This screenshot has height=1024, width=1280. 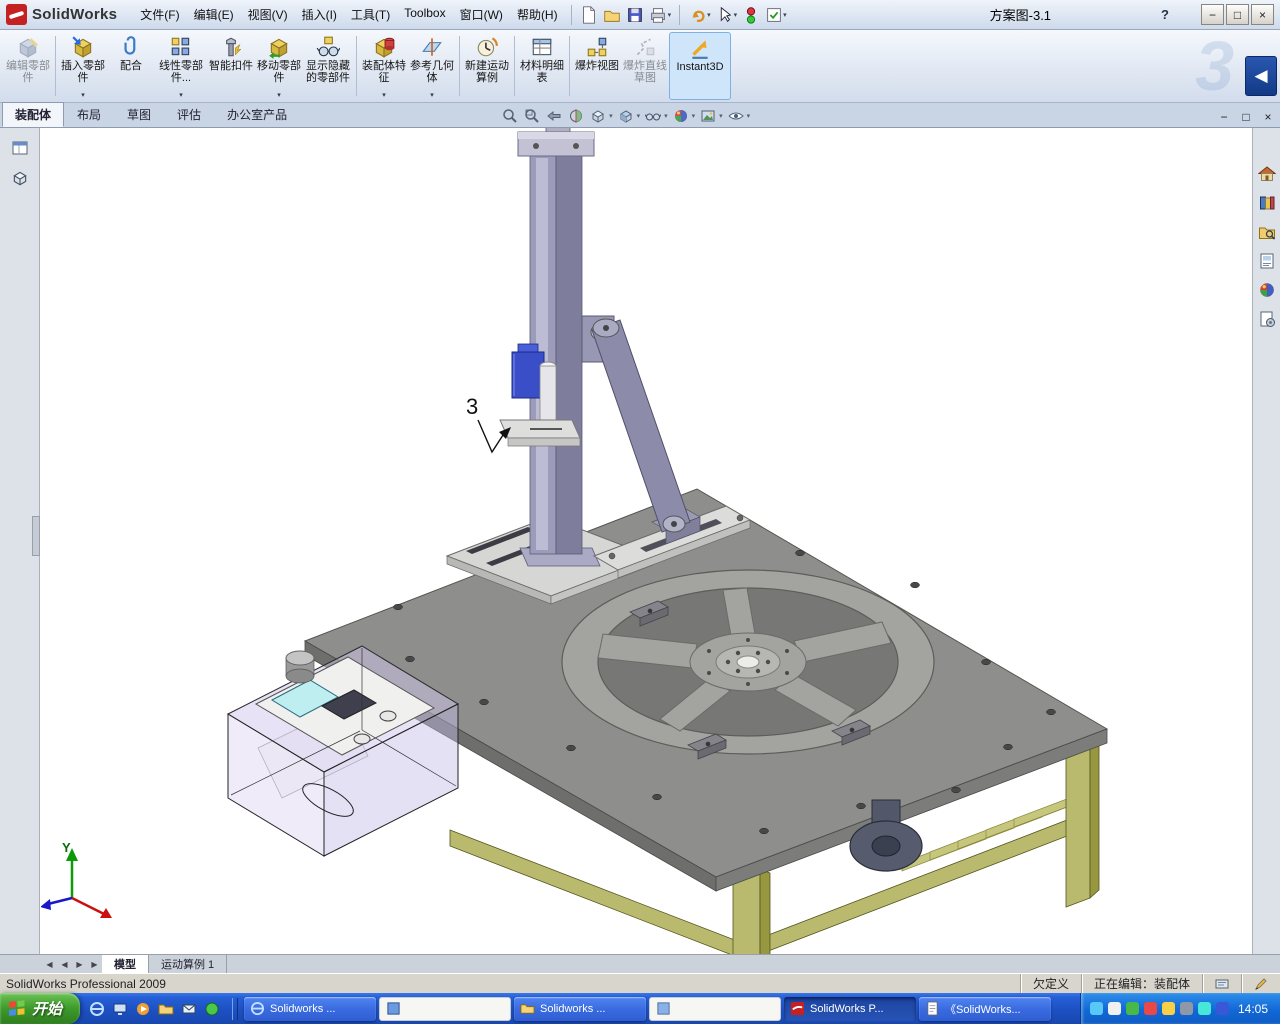 What do you see at coordinates (120, 1009) in the screenshot?
I see `quicklaunch-show-desktop-icon` at bounding box center [120, 1009].